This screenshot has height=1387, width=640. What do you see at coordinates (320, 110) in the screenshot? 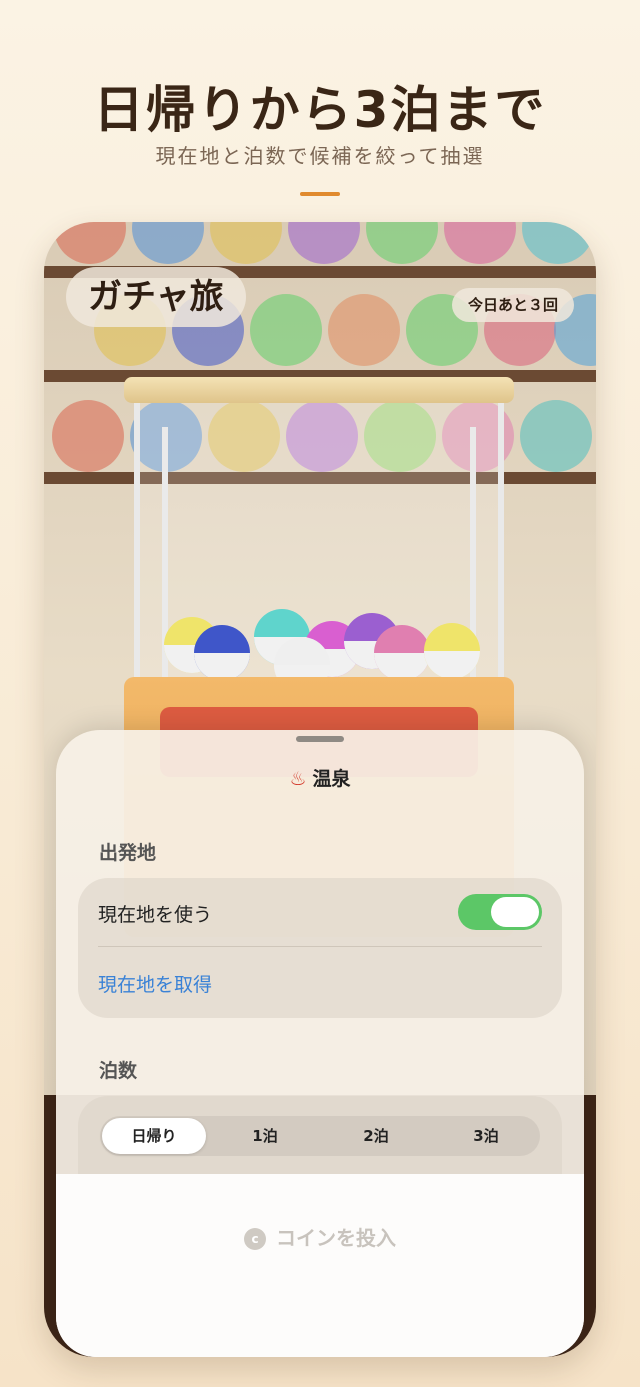
I see `promo-headline: 日帰りから3泊まで` at bounding box center [320, 110].